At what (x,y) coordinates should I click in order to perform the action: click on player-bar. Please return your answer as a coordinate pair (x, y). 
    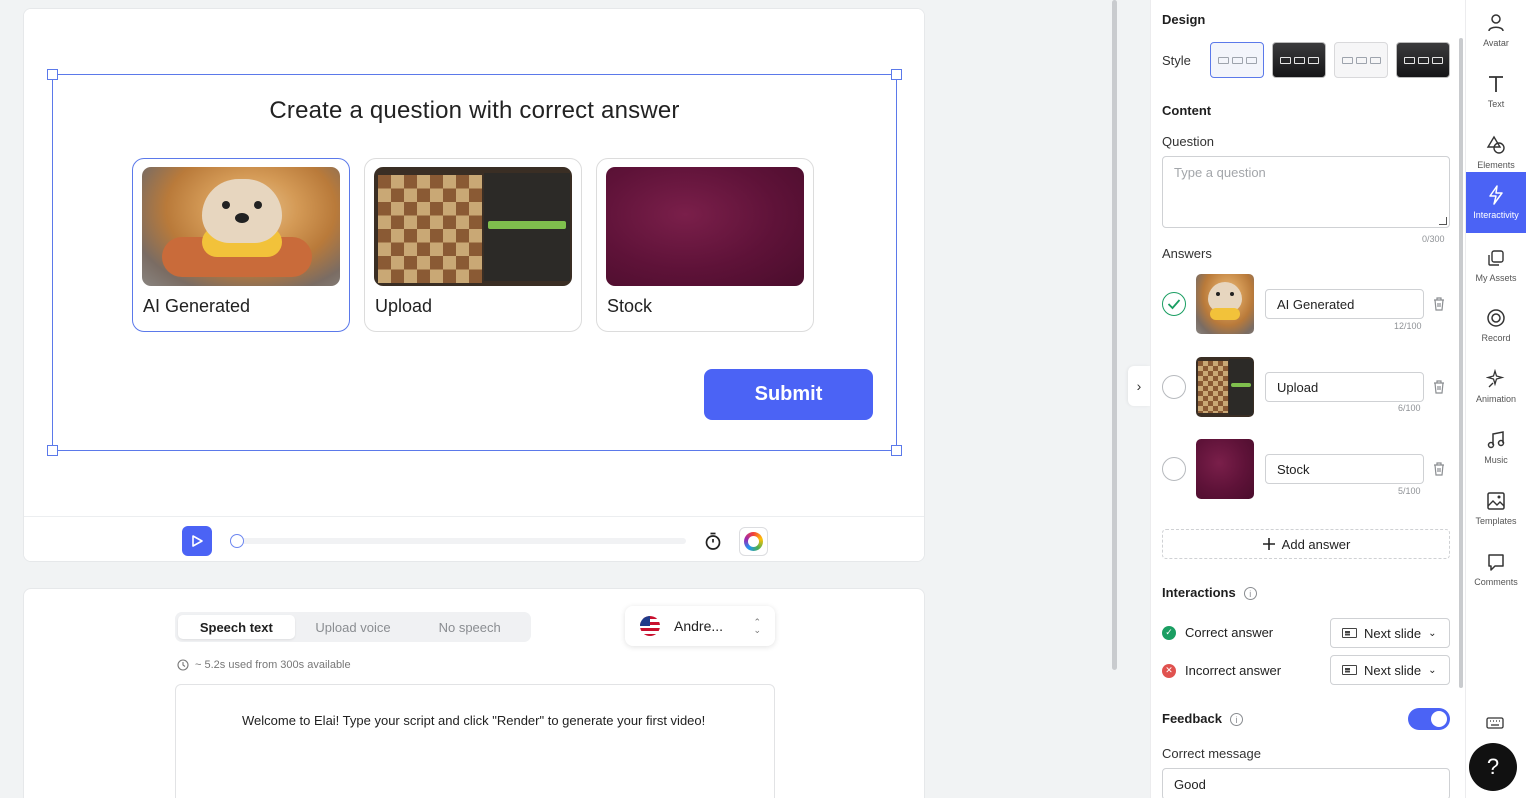
    Looking at the image, I should click on (474, 538).